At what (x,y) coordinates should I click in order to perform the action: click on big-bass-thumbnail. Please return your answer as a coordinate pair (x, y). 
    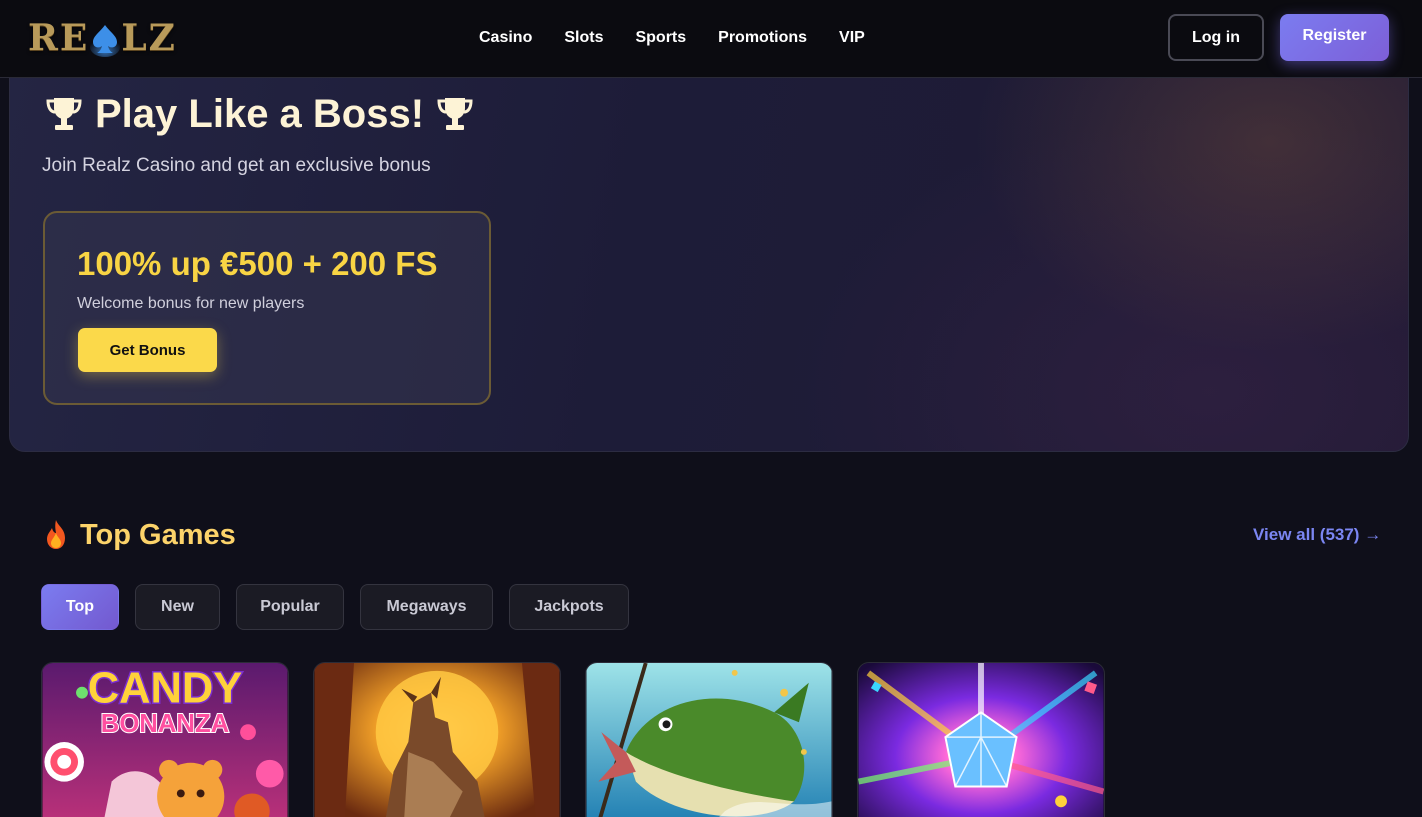
    Looking at the image, I should click on (709, 740).